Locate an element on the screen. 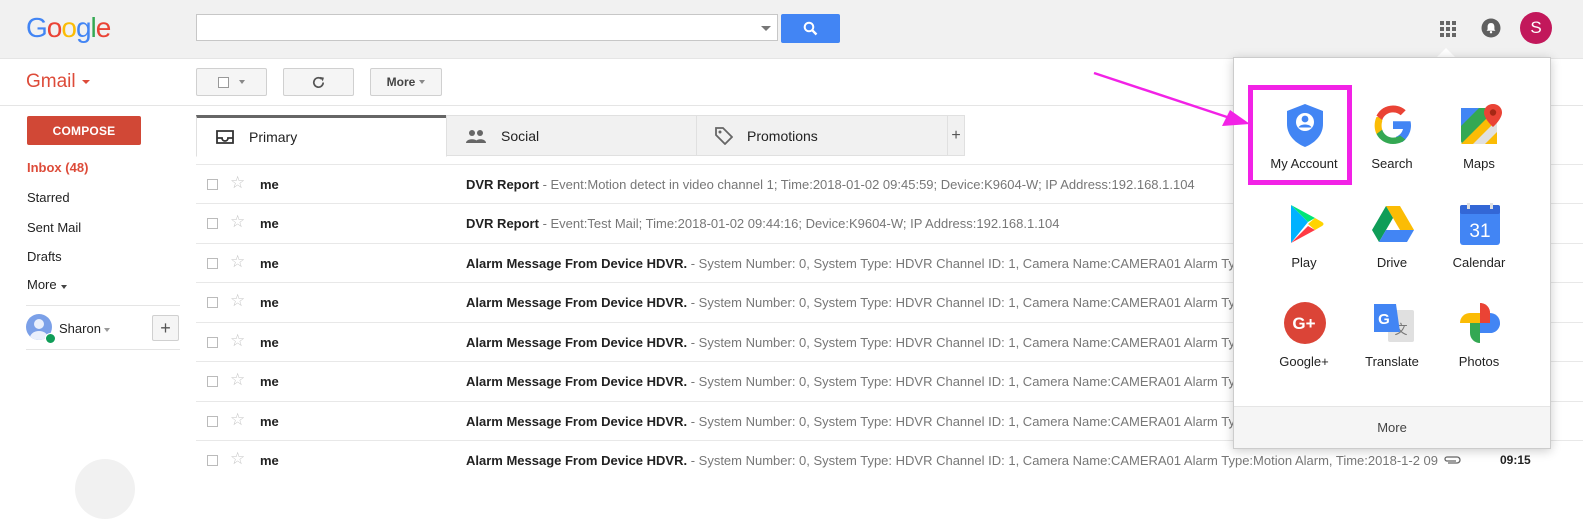  calendar-icon: 31 is located at coordinates (1480, 224).